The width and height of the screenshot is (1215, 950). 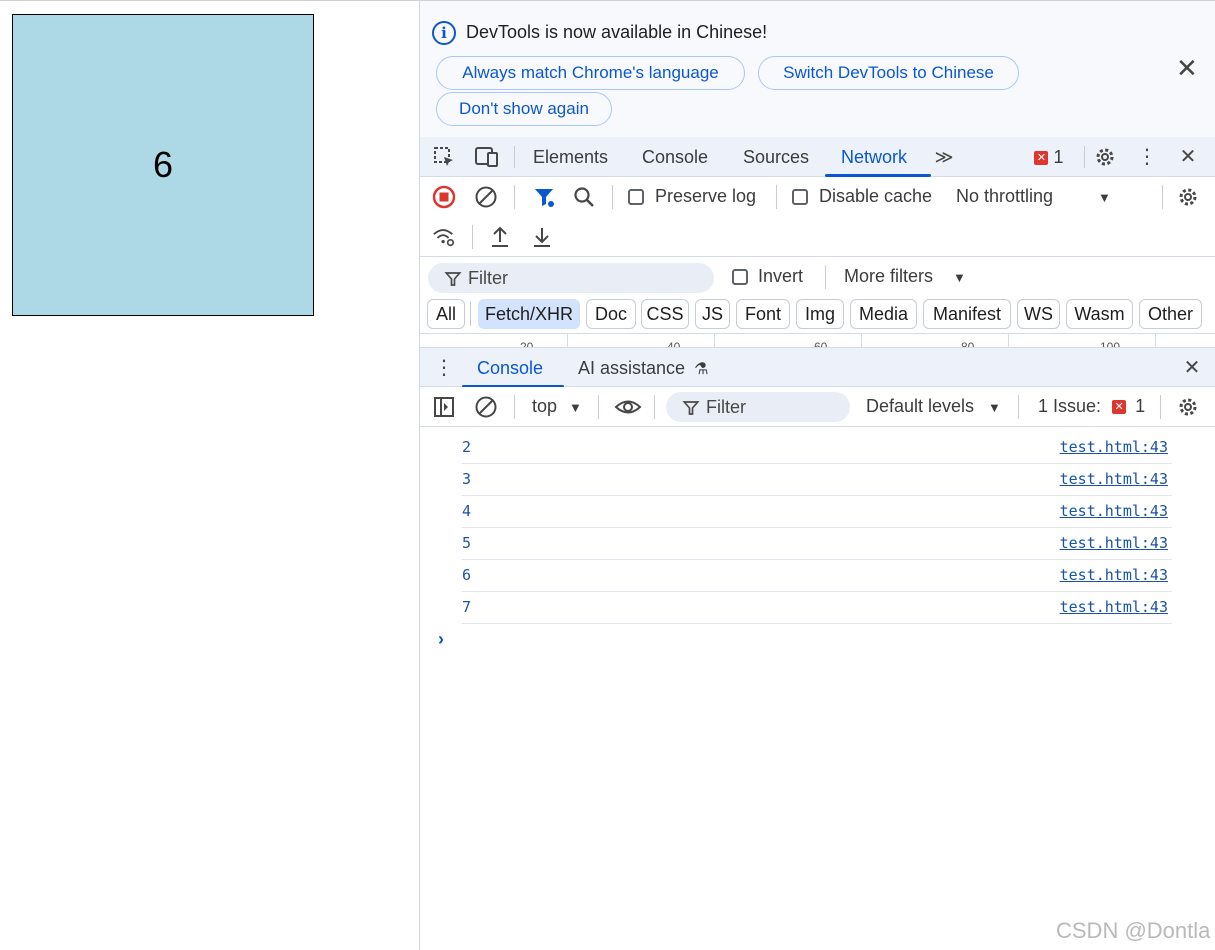 I want to click on issues-label: 1 Issue:, so click(x=1070, y=406).